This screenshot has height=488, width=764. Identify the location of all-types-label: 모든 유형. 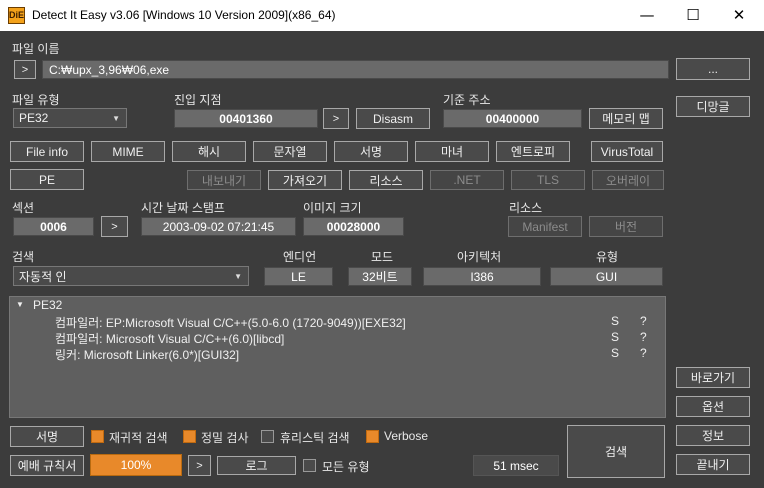
(346, 467).